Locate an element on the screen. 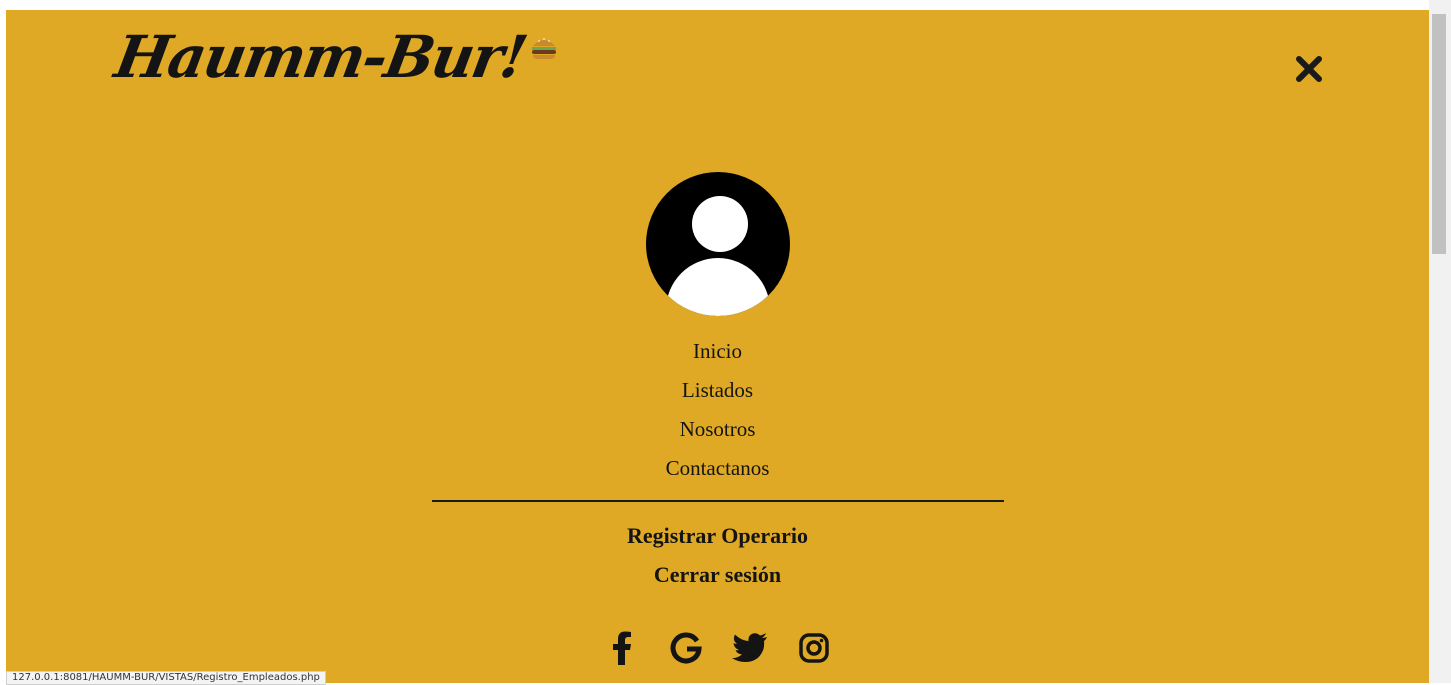  user-avatar-icon is located at coordinates (717, 244).